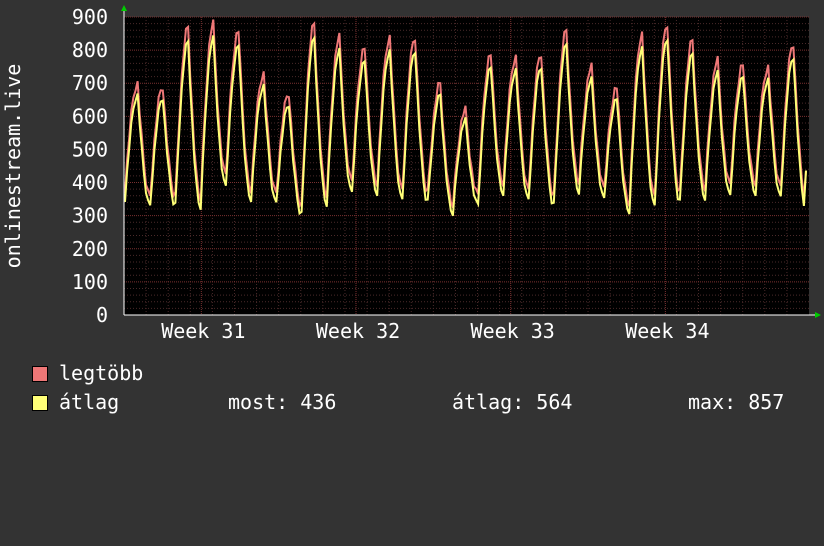 Image resolution: width=824 pixels, height=546 pixels. Describe the element at coordinates (40, 403) in the screenshot. I see `legend-swatch-avg` at that location.